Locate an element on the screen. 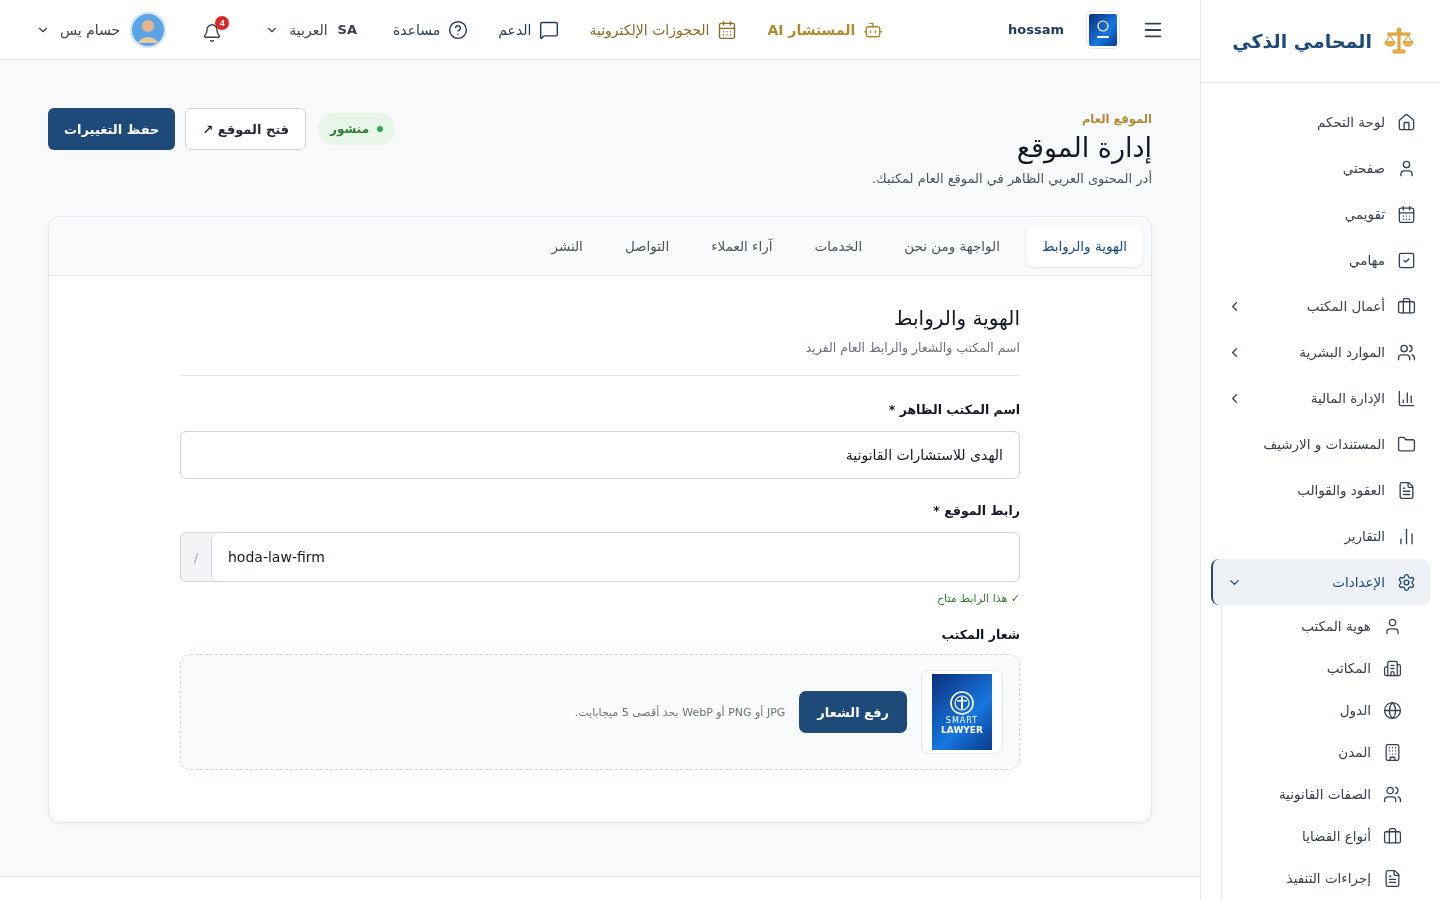 This screenshot has width=1440, height=900. sidebar-subitem: الدول is located at coordinates (1312, 710).